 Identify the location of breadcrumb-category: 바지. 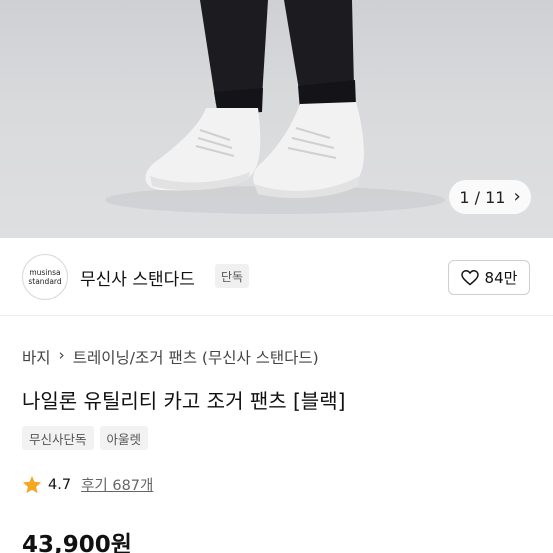
(36, 357).